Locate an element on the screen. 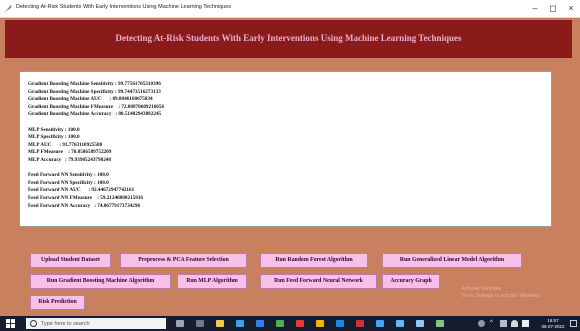  run-ffnn-button: Run Feed Forward Neural Network is located at coordinates (318, 281).